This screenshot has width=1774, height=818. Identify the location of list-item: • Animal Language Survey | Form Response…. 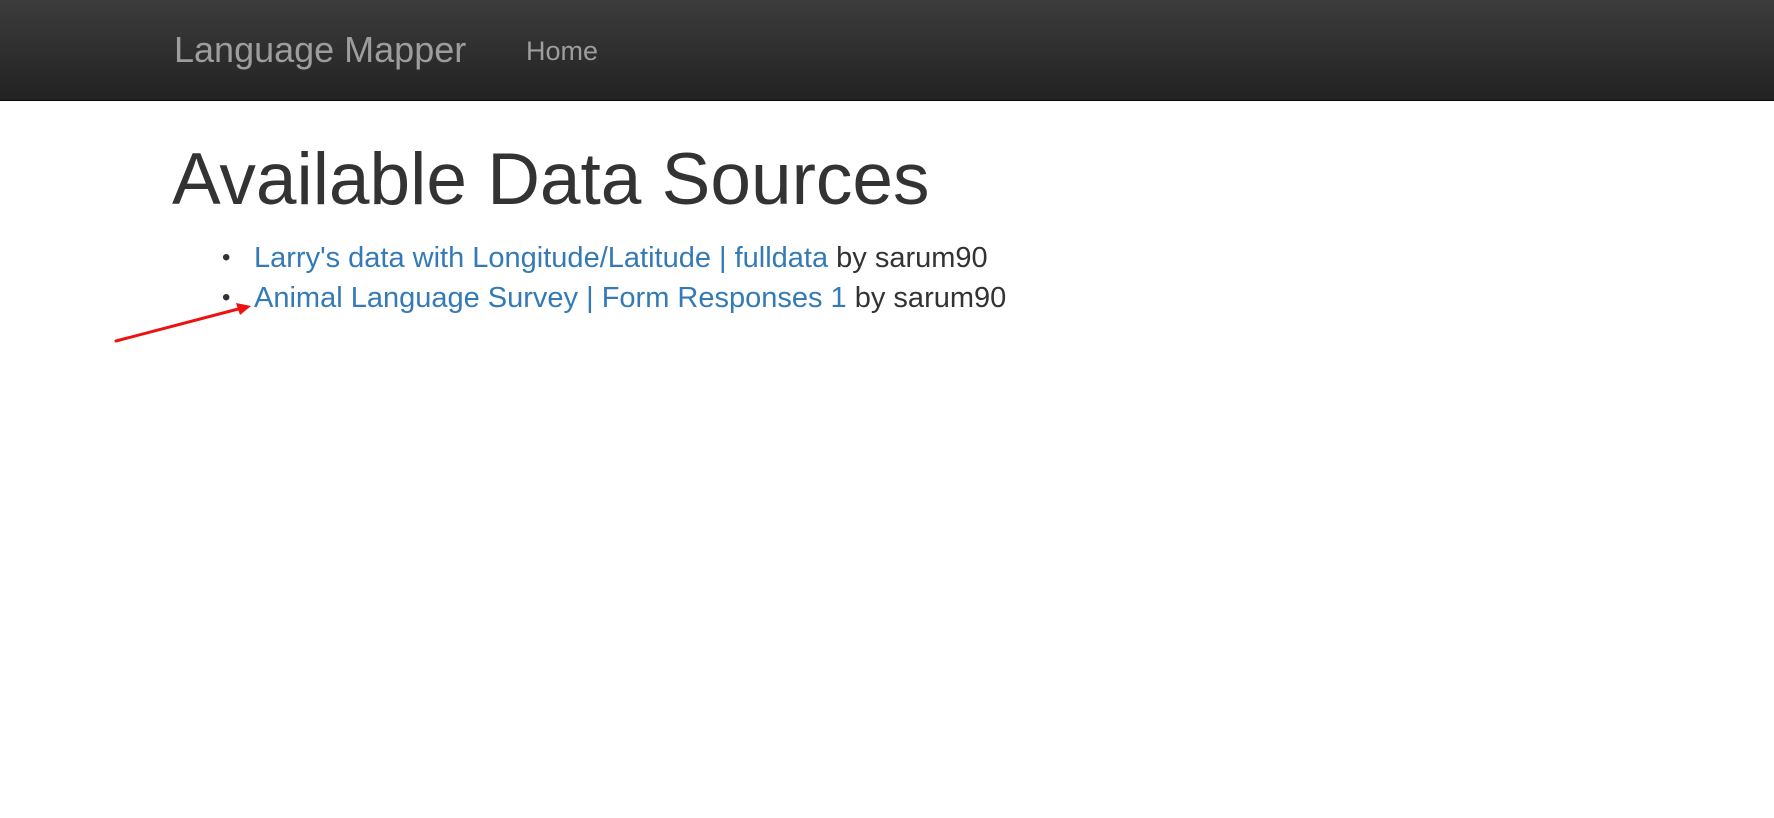
(590, 298).